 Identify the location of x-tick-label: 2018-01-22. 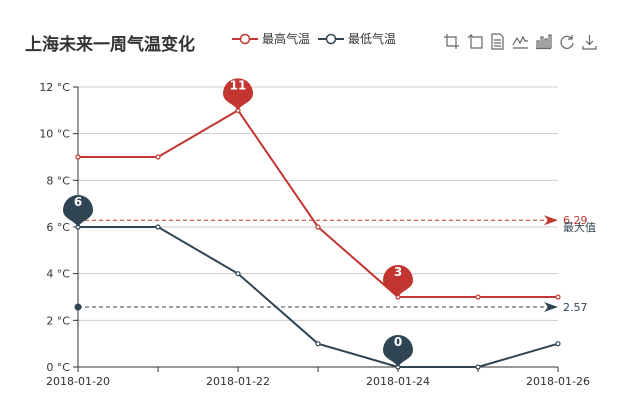
(238, 381).